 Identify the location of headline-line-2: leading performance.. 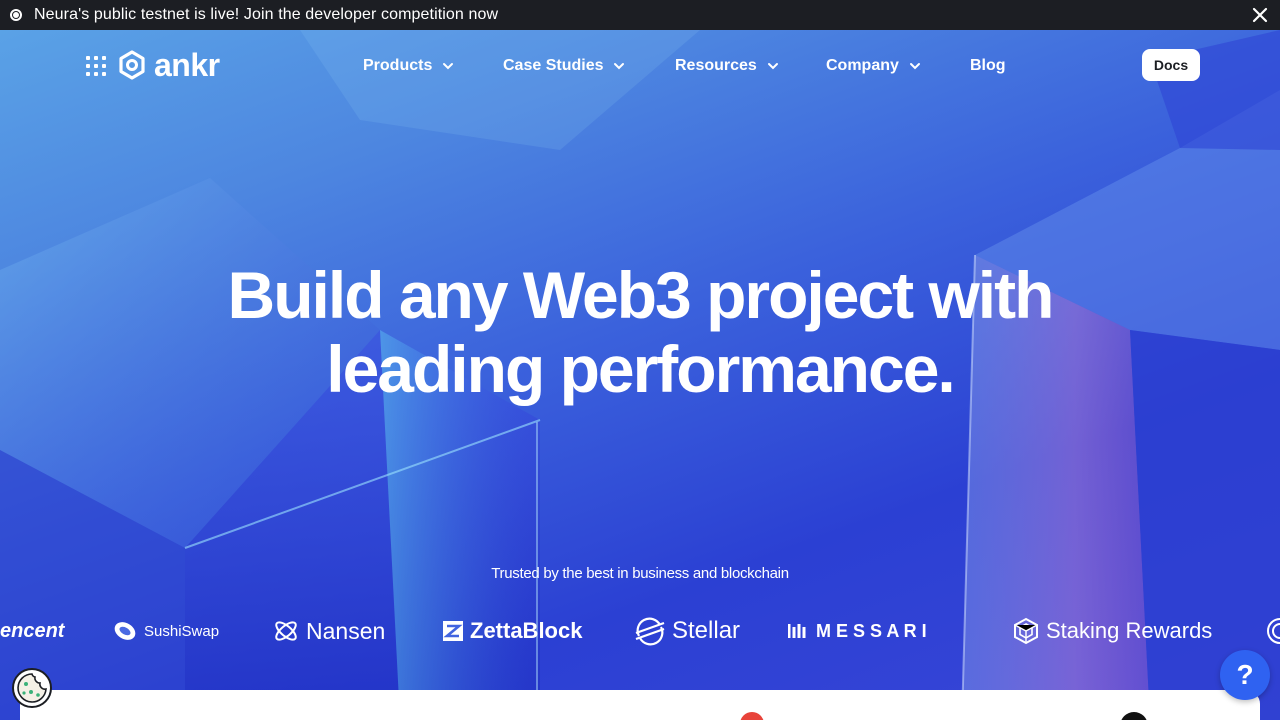
(641, 369).